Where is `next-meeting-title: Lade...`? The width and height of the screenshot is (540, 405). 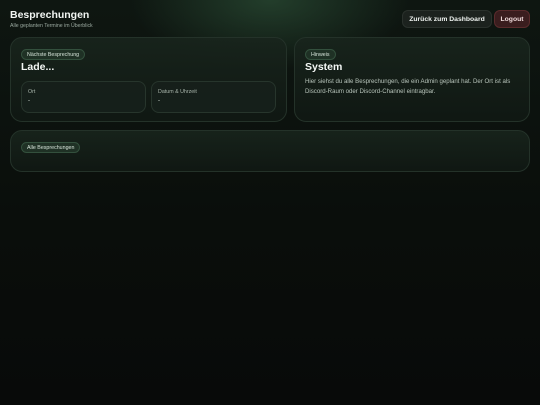 next-meeting-title: Lade... is located at coordinates (38, 67).